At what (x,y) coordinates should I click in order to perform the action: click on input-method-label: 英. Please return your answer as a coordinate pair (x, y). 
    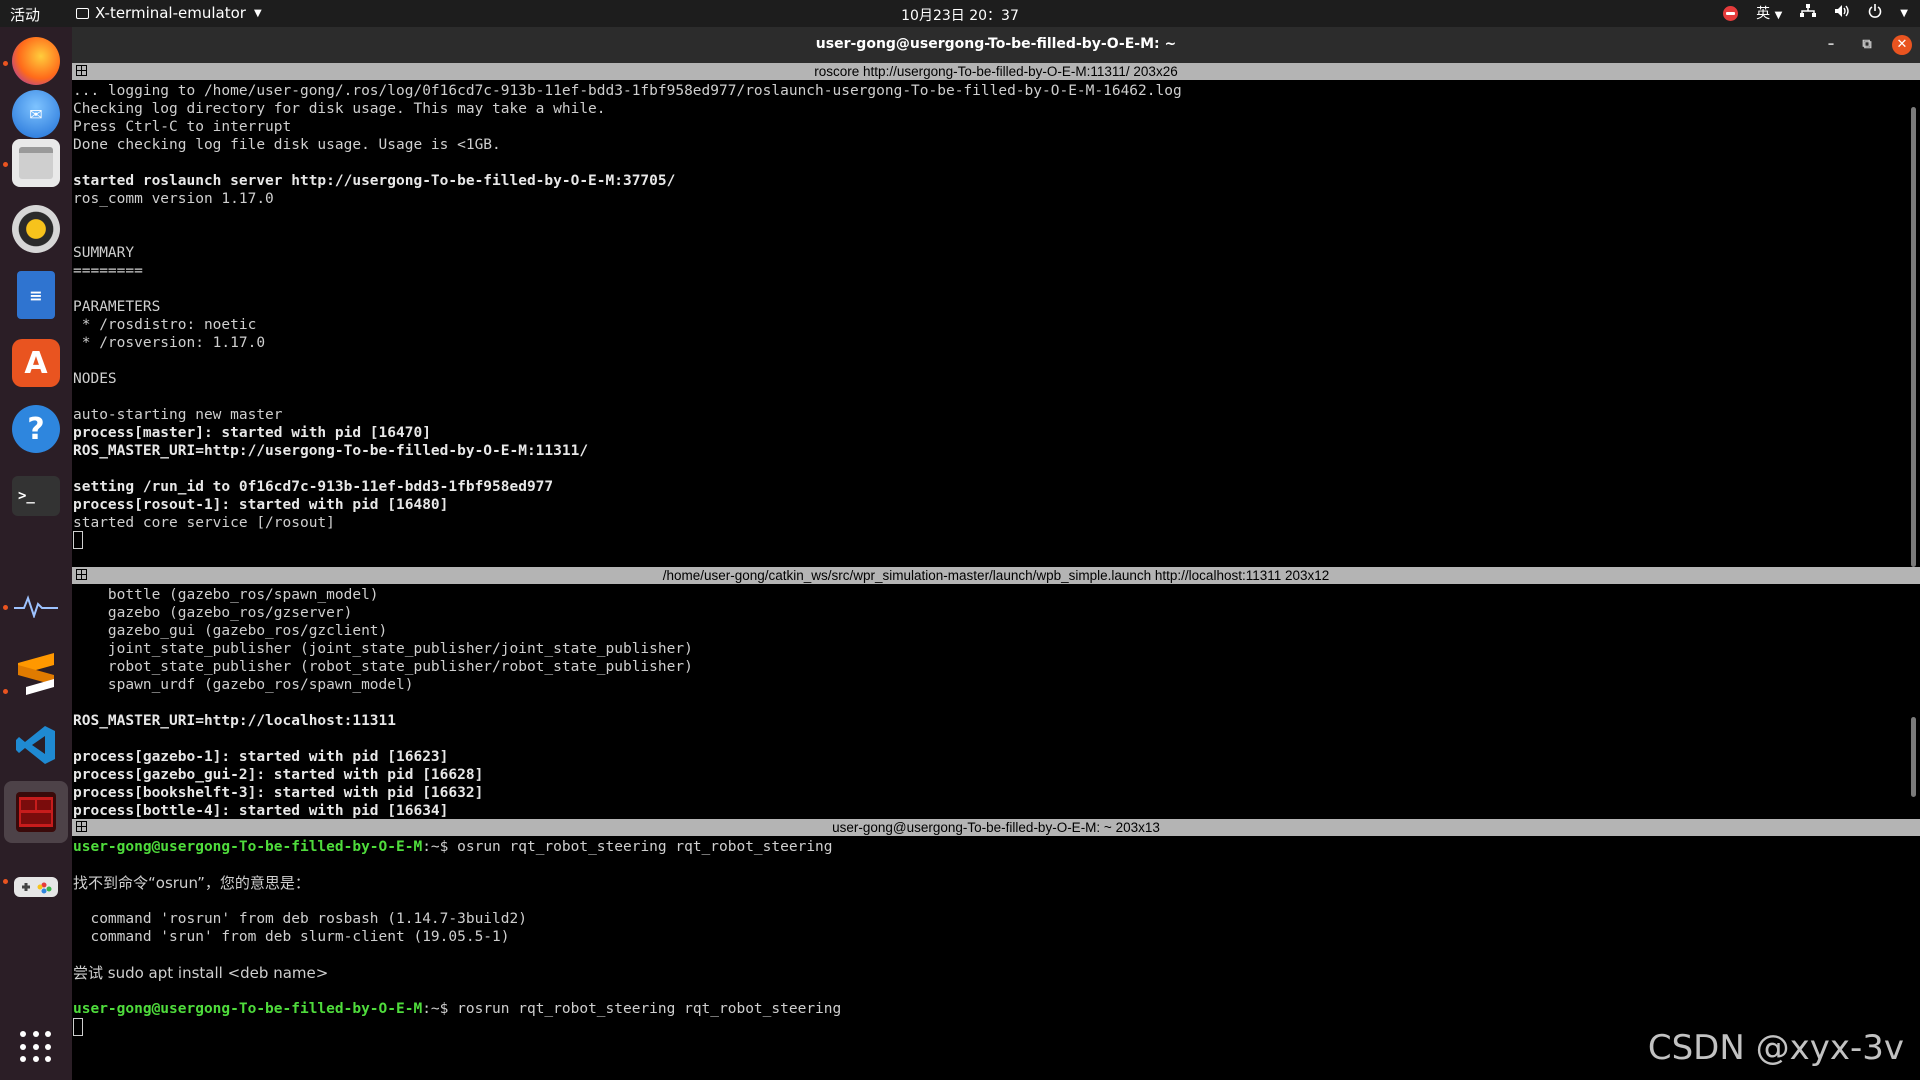
    Looking at the image, I should click on (1763, 14).